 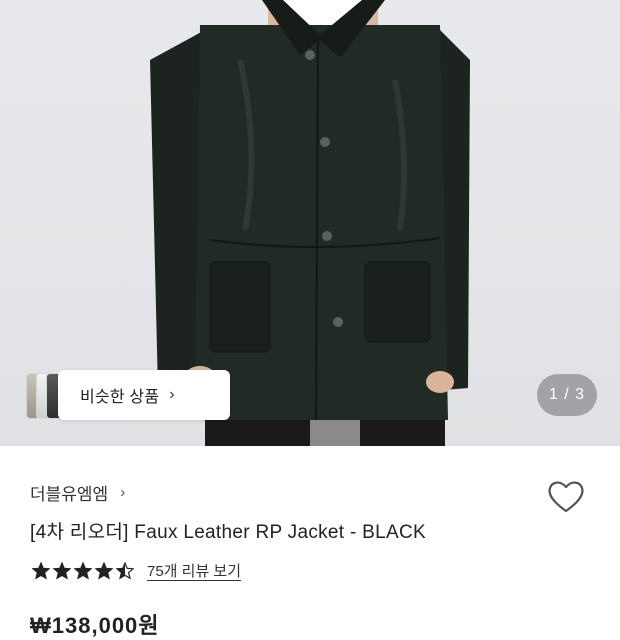 I want to click on image-counter: 1 / 3, so click(x=567, y=395).